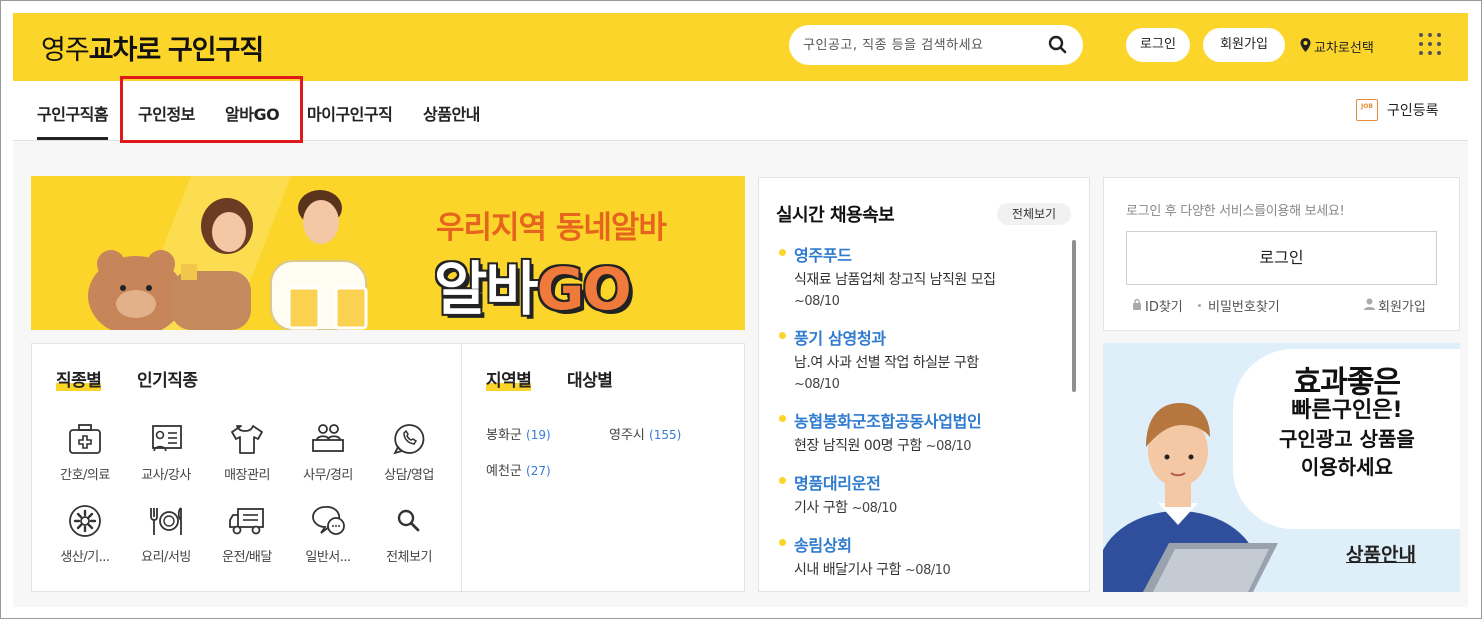 Image resolution: width=1482 pixels, height=619 pixels. What do you see at coordinates (247, 439) in the screenshot?
I see `shirt-icon` at bounding box center [247, 439].